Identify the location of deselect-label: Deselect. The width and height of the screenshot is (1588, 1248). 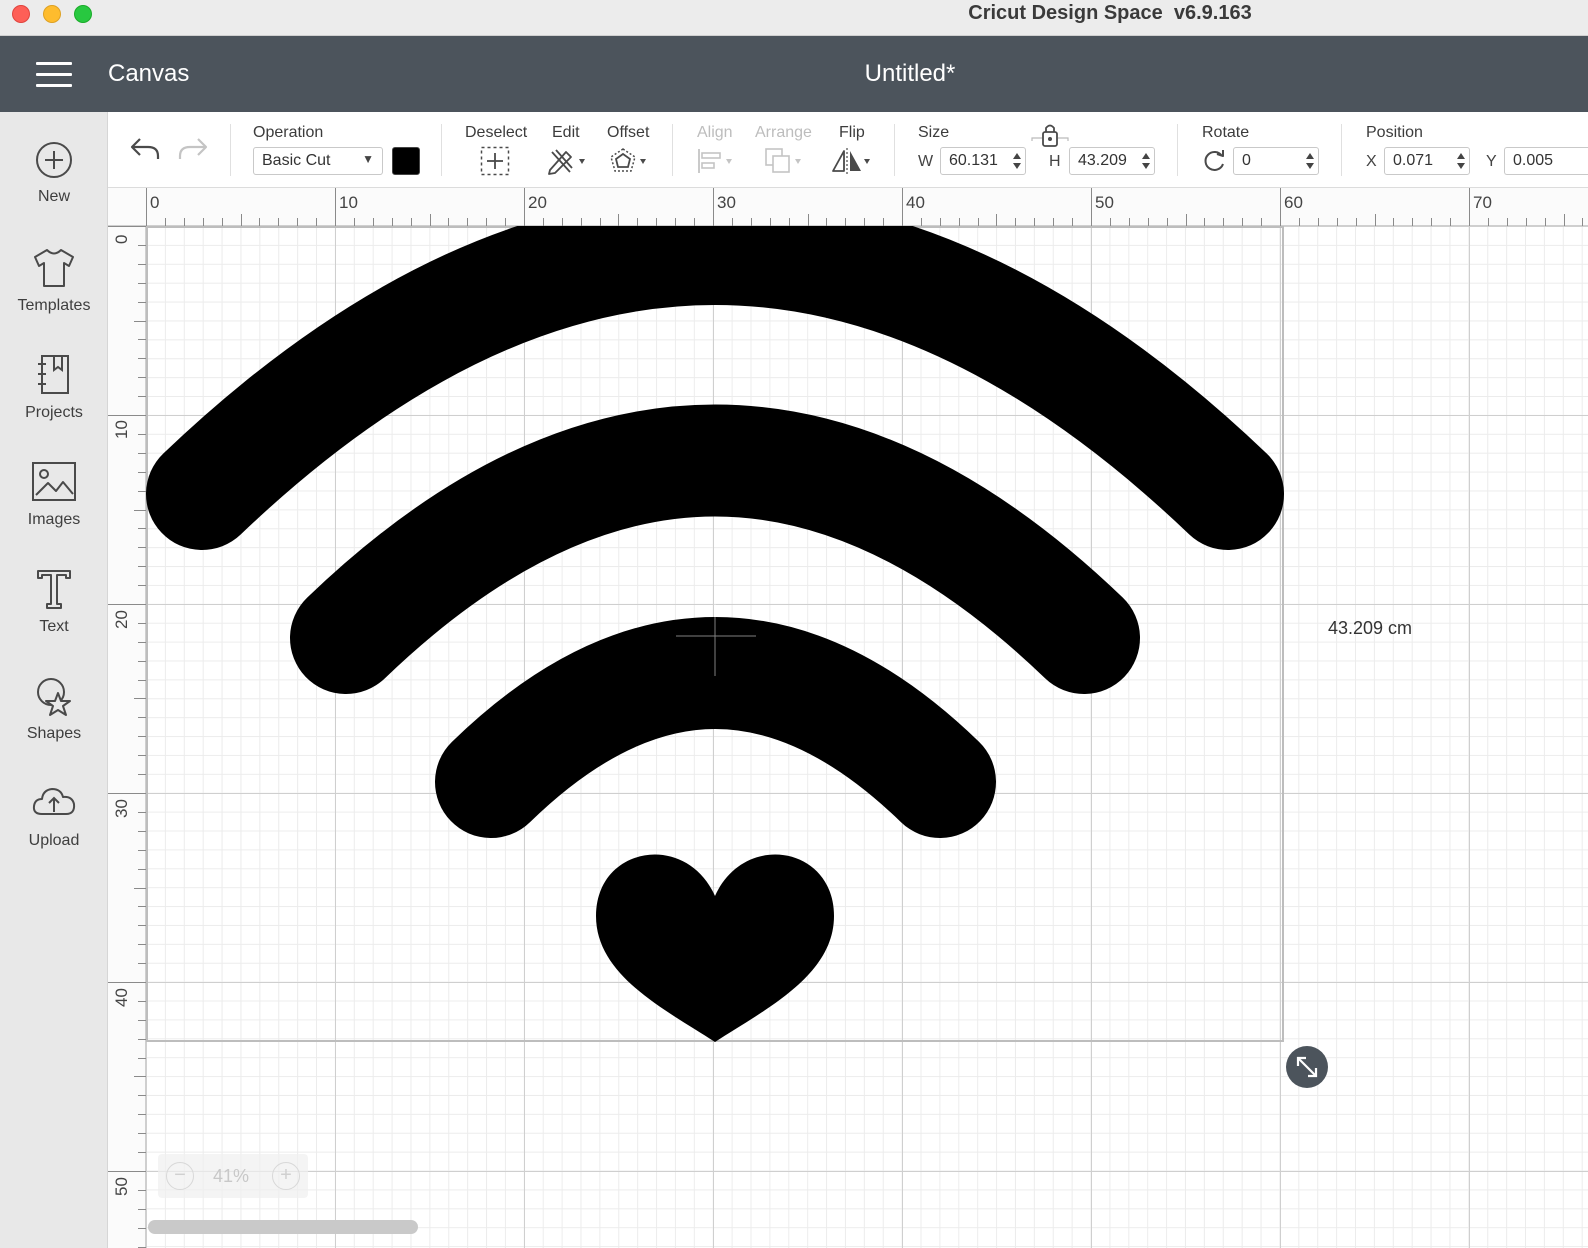
(496, 132).